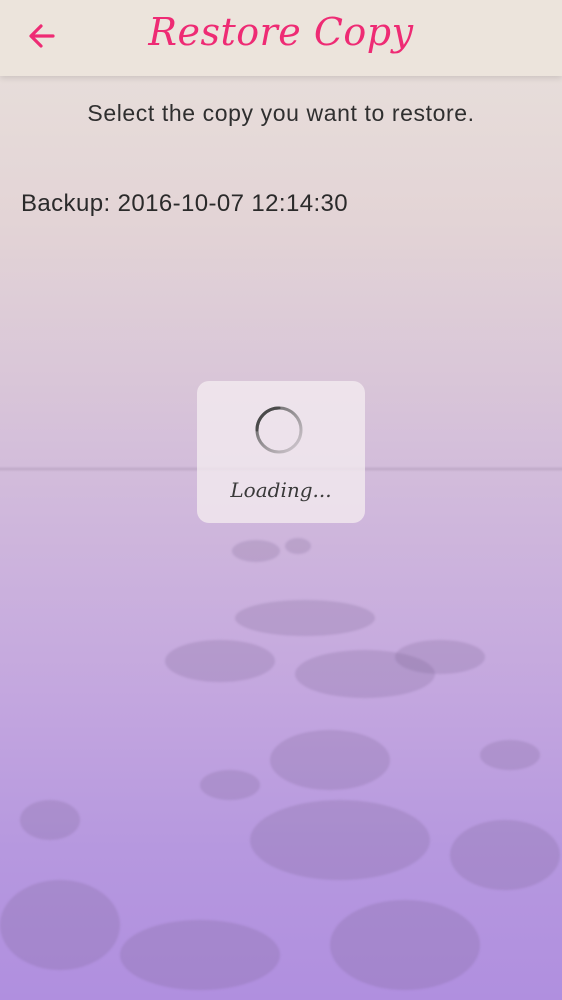 The width and height of the screenshot is (562, 1000). What do you see at coordinates (281, 113) in the screenshot?
I see `instruction-text: Select the copy you want to restore.` at bounding box center [281, 113].